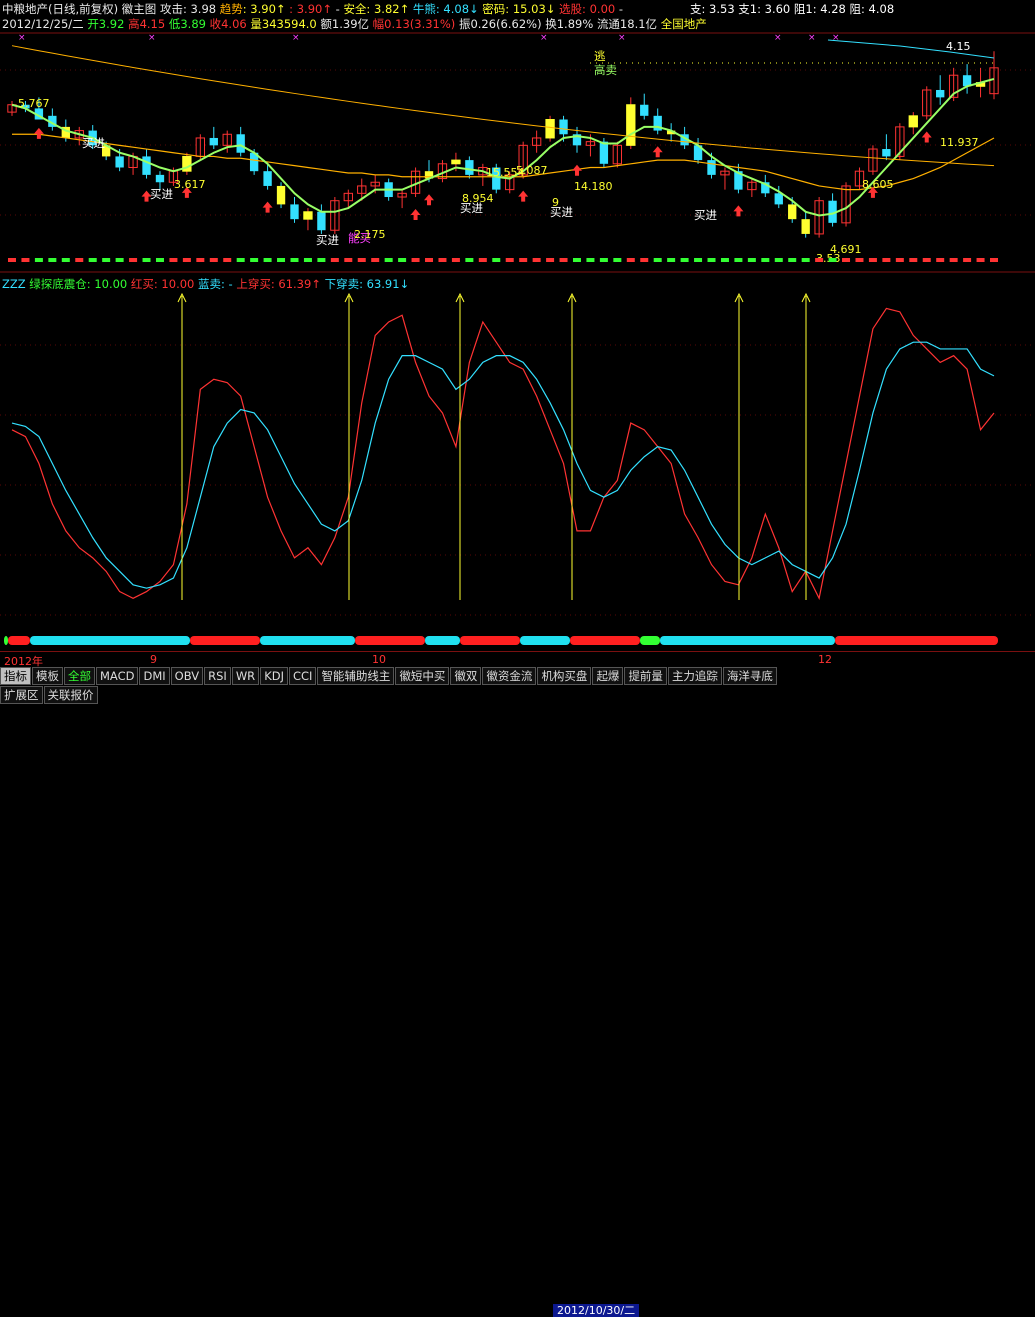 The height and width of the screenshot is (1317, 1035). Describe the element at coordinates (958, 46) in the screenshot. I see `price-label-12: 4.15` at that location.